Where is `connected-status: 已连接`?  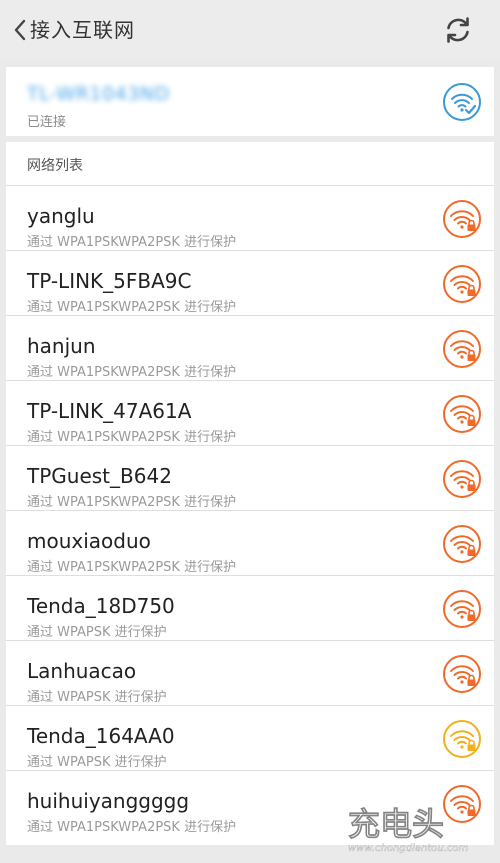 connected-status: 已连接 is located at coordinates (47, 122).